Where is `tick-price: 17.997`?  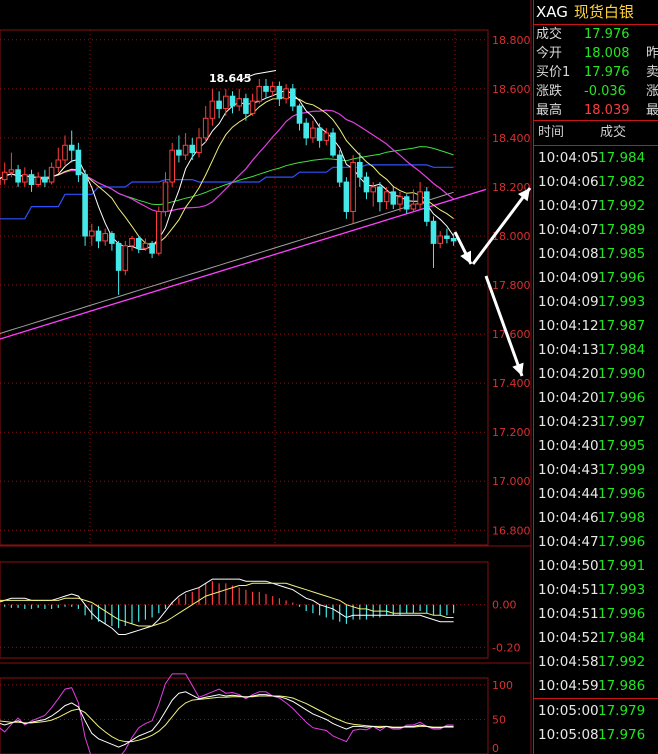 tick-price: 17.997 is located at coordinates (622, 422).